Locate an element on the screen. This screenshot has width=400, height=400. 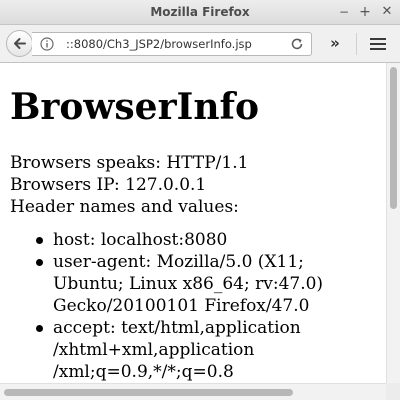
title-bar: Mozilla Firefox − + ✕ is located at coordinates (200, 12).